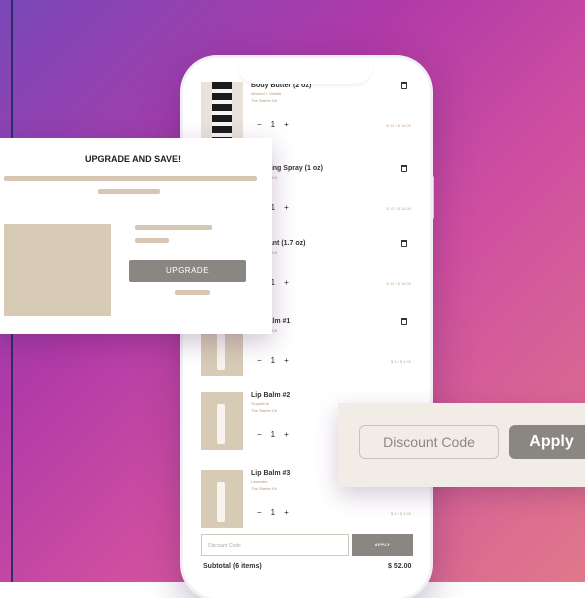  Describe the element at coordinates (132, 159) in the screenshot. I see `upgrade-title: UPGRADE AND SAVE!` at that location.